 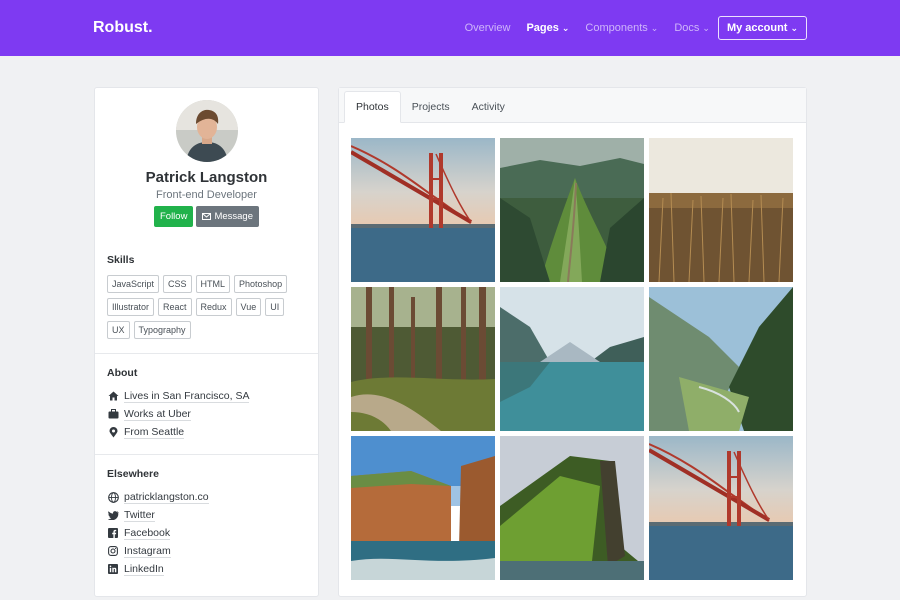 I want to click on nav-docs-label: Docs, so click(x=687, y=28).